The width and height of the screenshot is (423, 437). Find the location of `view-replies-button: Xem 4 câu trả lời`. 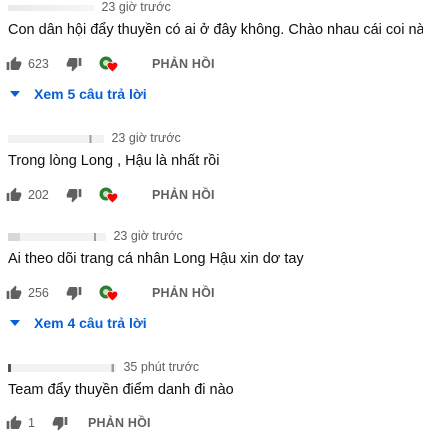

view-replies-button: Xem 4 câu trả lời is located at coordinates (77, 323).